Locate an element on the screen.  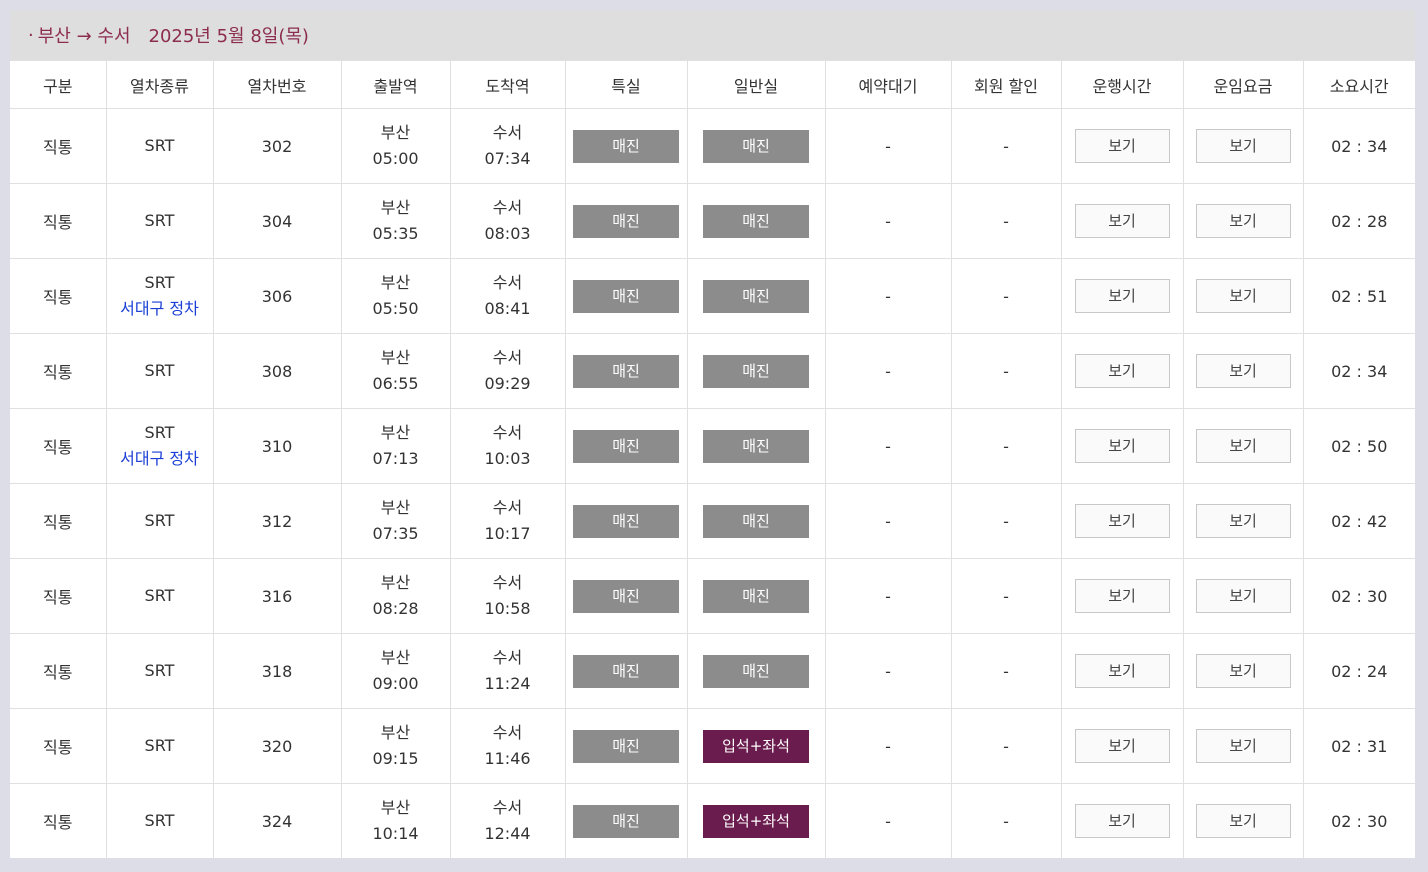
departure-time: 07:13 is located at coordinates (395, 458).